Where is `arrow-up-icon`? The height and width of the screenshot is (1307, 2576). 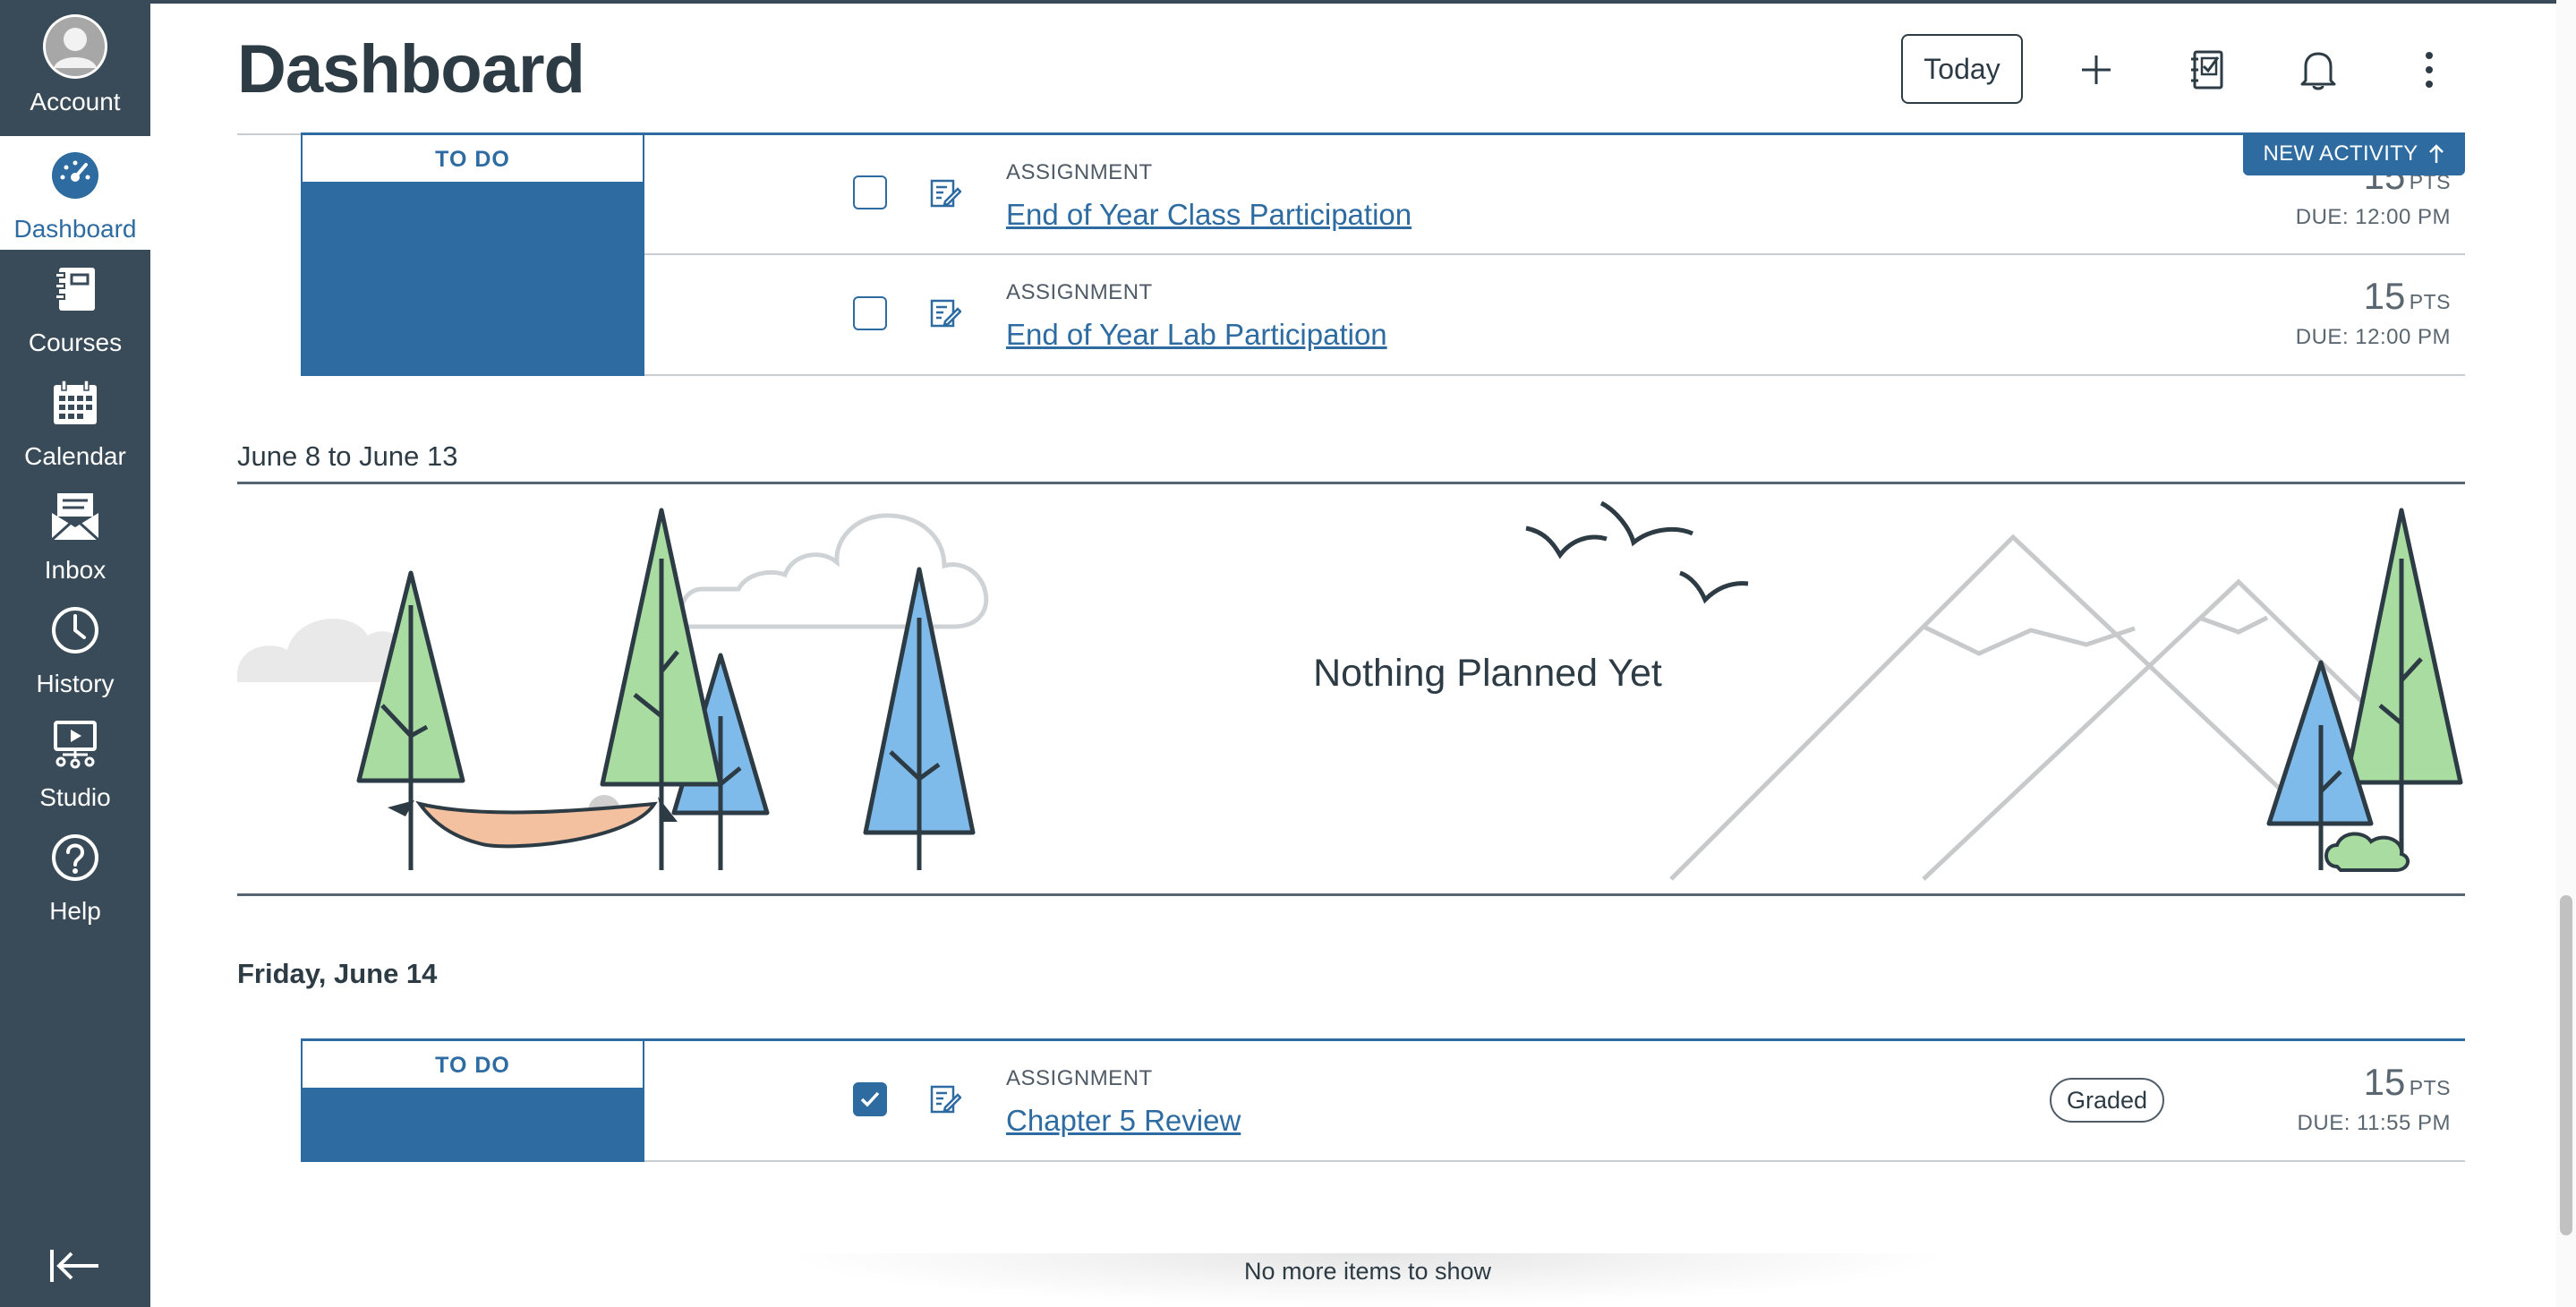 arrow-up-icon is located at coordinates (2436, 153).